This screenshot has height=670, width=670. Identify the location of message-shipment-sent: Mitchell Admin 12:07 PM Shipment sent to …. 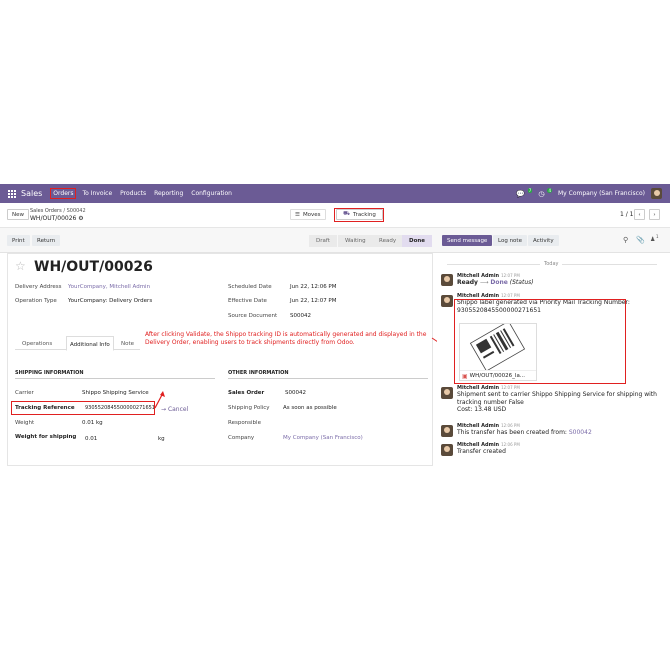
(562, 399).